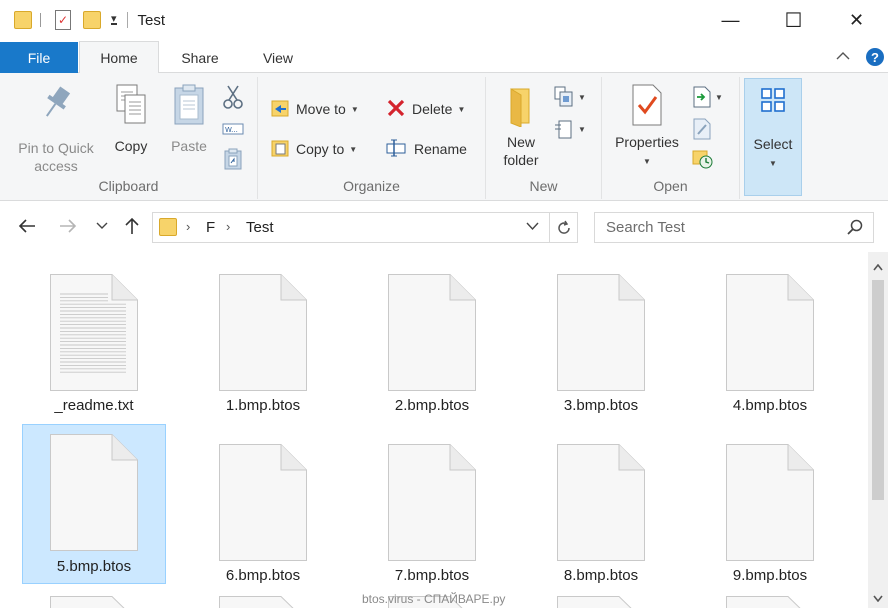  What do you see at coordinates (114, 19) in the screenshot?
I see `customize-quick-access-dropdown: ▾` at bounding box center [114, 19].